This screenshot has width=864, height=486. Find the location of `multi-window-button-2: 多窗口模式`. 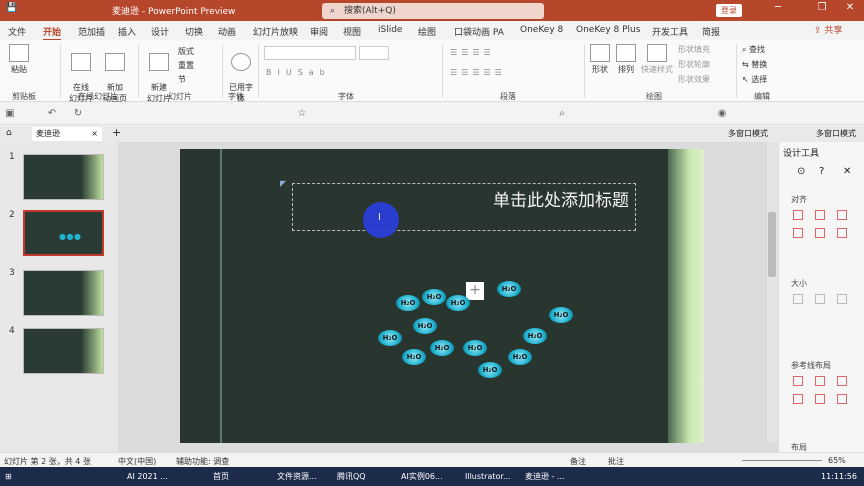

multi-window-button-2: 多窗口模式 is located at coordinates (836, 133).